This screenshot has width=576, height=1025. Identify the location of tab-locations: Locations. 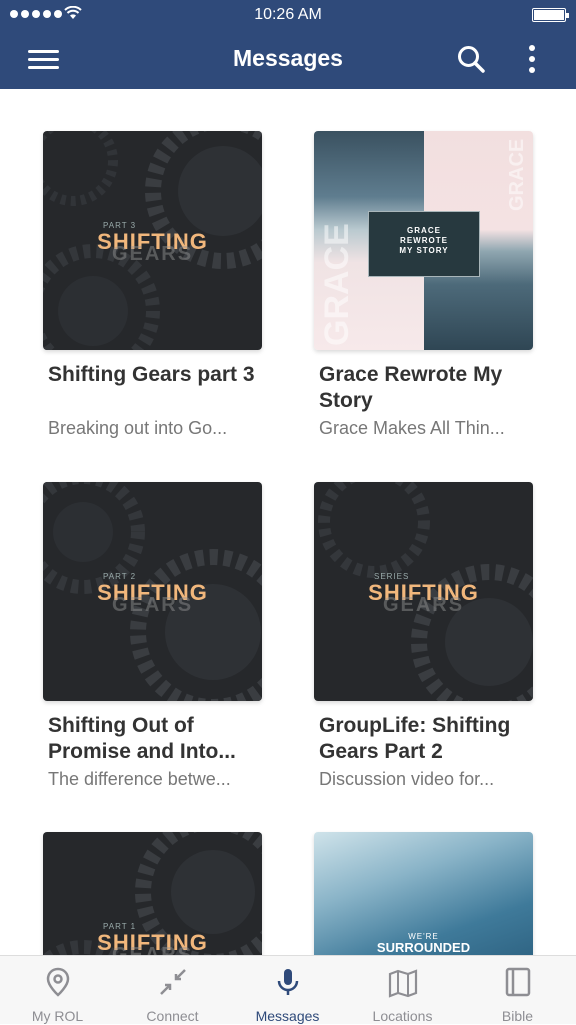
(402, 990).